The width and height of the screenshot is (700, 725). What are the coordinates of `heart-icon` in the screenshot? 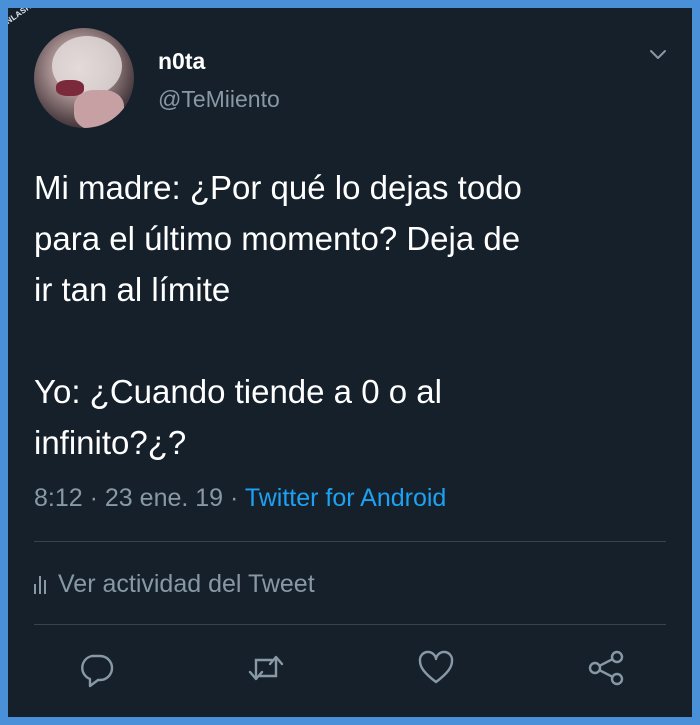 It's located at (436, 668).